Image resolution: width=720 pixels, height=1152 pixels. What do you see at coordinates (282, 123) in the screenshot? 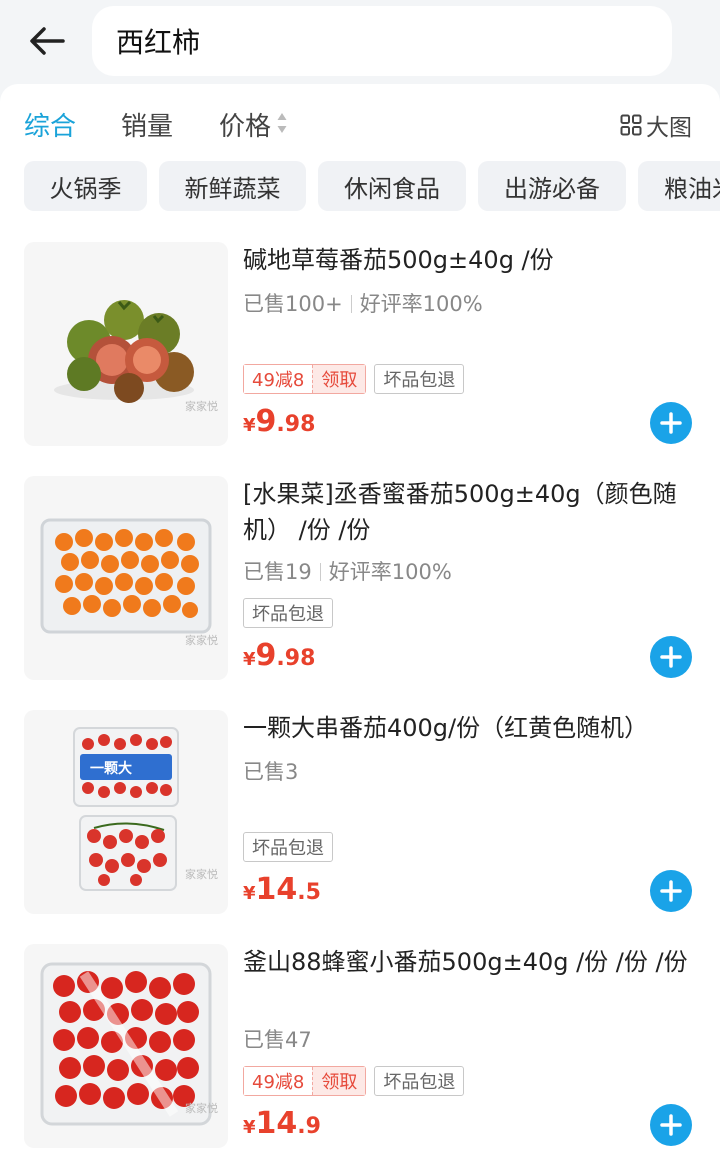
I see `price-sort-arrows-icon` at bounding box center [282, 123].